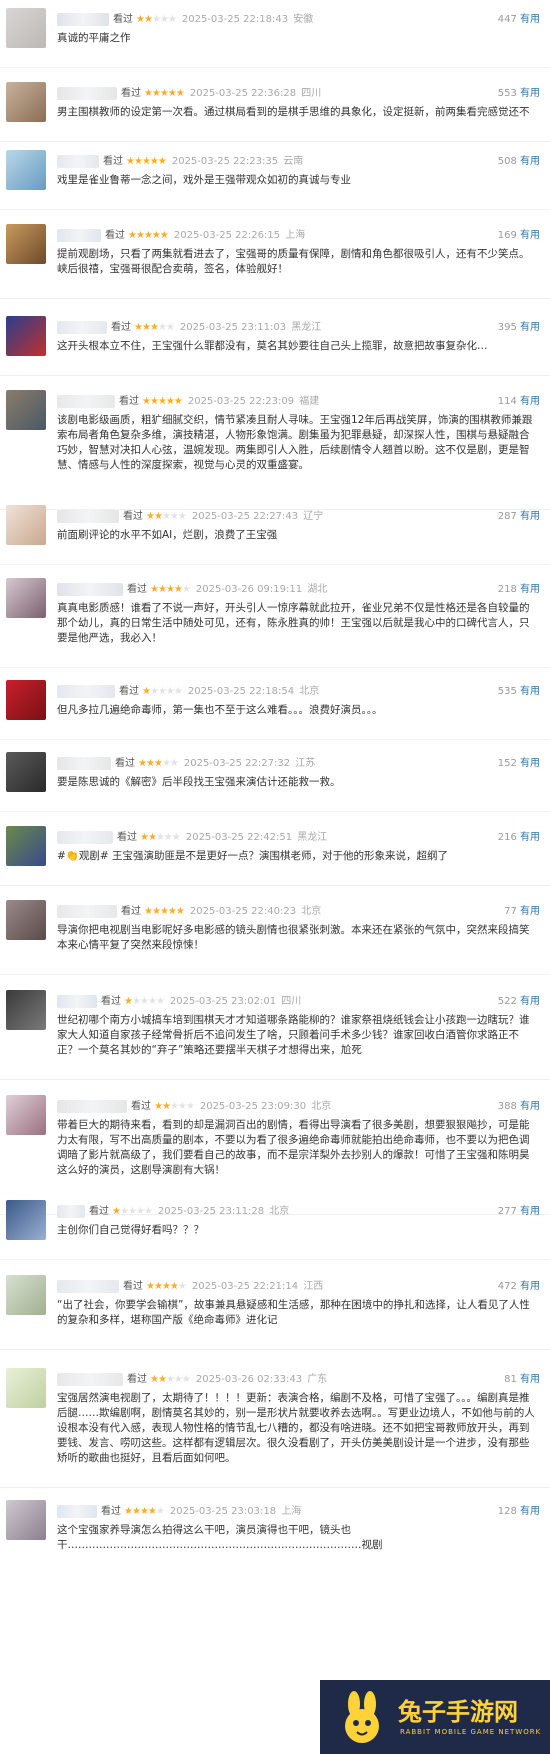 This screenshot has height=1754, width=550. Describe the element at coordinates (293, 161) in the screenshot. I see `comment-location: 云南` at that location.